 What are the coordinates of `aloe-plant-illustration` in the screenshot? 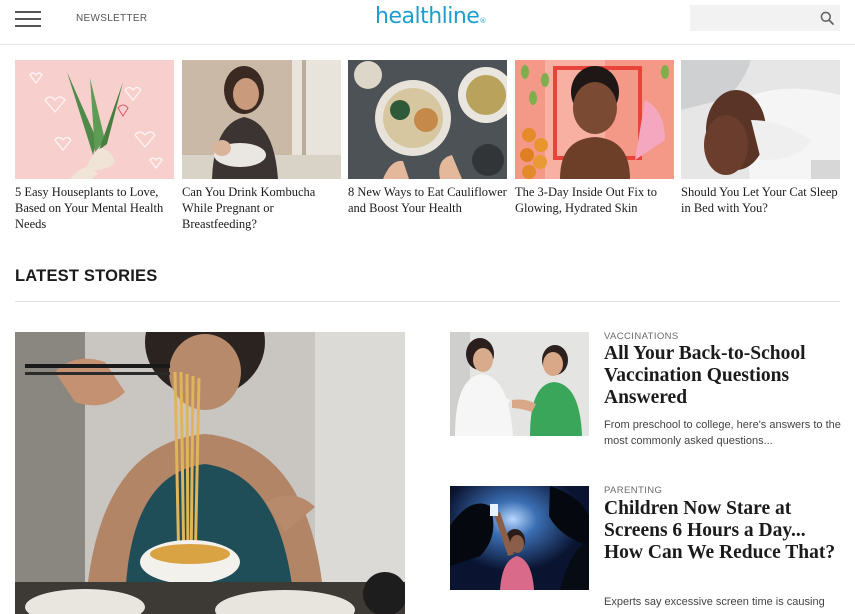 It's located at (94, 119).